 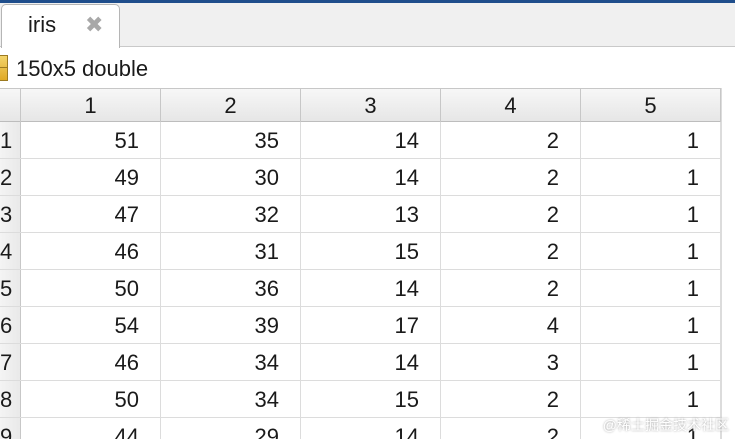 I want to click on table-cell: 31, so click(x=231, y=251).